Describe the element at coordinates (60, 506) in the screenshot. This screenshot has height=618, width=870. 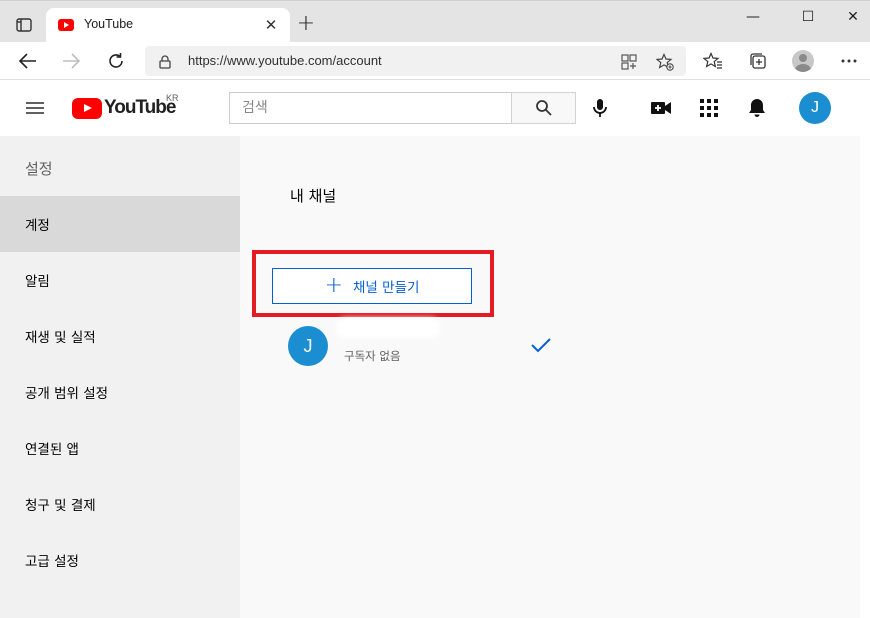
I see `sidebar-item-label: 청구 및 결제` at that location.